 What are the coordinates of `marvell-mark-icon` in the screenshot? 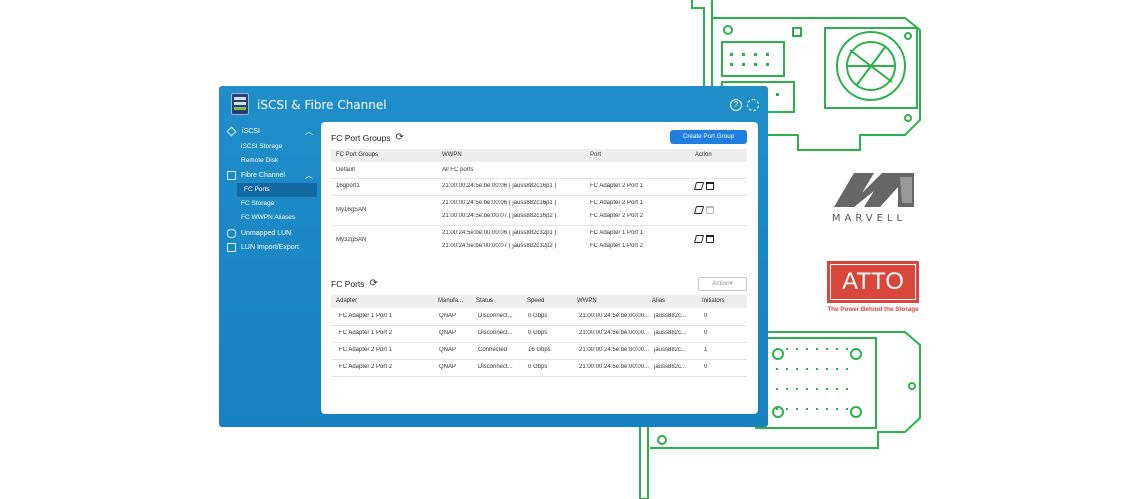 It's located at (874, 190).